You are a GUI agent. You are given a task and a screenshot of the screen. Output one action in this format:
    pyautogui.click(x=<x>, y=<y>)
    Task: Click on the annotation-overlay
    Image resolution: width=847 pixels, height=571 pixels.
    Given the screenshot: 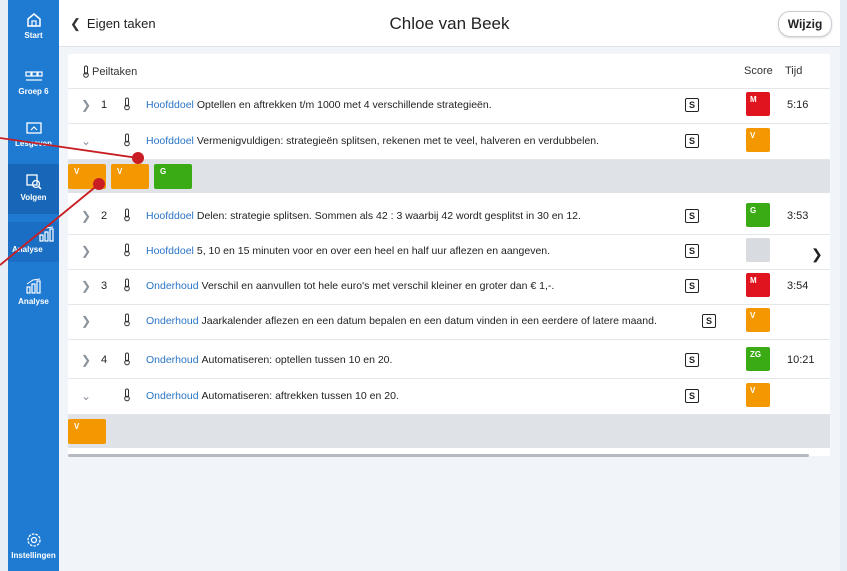 What is the action you would take?
    pyautogui.click(x=72, y=201)
    